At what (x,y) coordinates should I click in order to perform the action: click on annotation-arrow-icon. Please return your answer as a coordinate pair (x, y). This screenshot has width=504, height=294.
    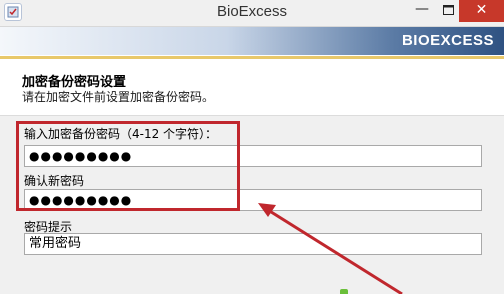
    Looking at the image, I should click on (330, 248).